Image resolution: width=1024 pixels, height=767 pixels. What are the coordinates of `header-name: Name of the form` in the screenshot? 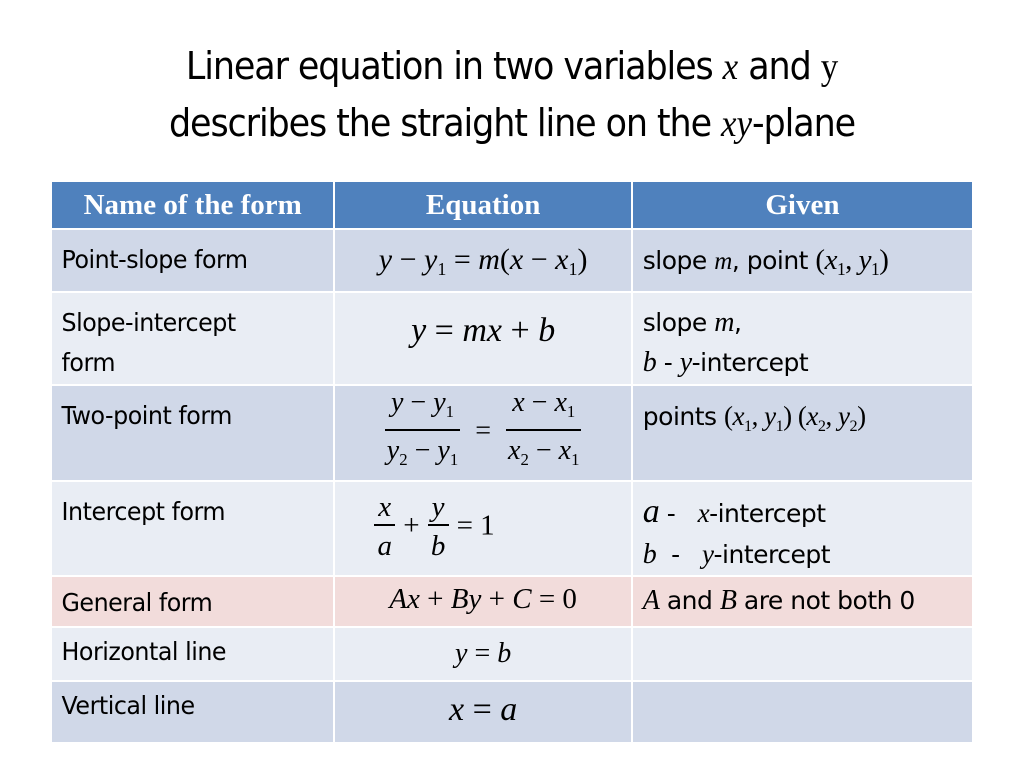 It's located at (192, 205).